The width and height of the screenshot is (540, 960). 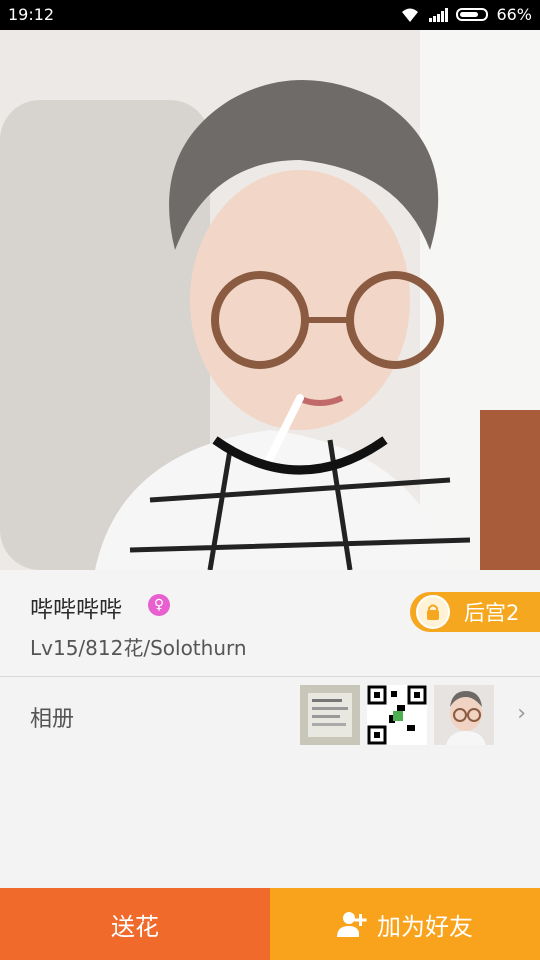 What do you see at coordinates (76, 610) in the screenshot?
I see `user-name: 哔哔哔哔` at bounding box center [76, 610].